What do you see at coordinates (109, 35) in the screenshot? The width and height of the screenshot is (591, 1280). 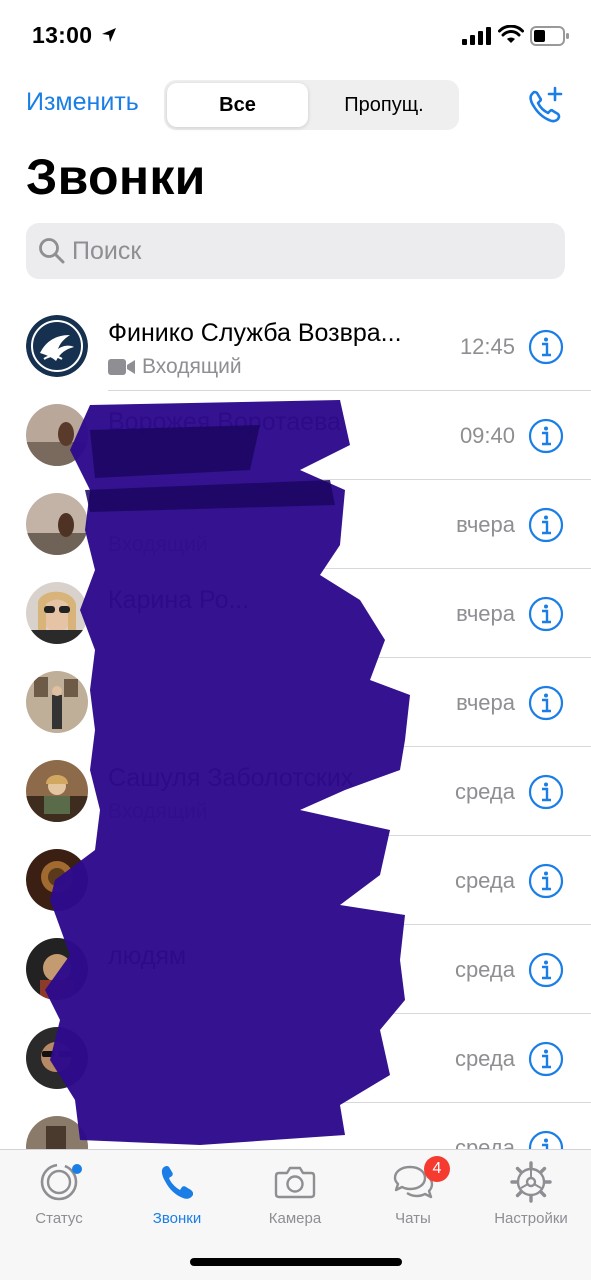 I see `location-arrow-icon` at bounding box center [109, 35].